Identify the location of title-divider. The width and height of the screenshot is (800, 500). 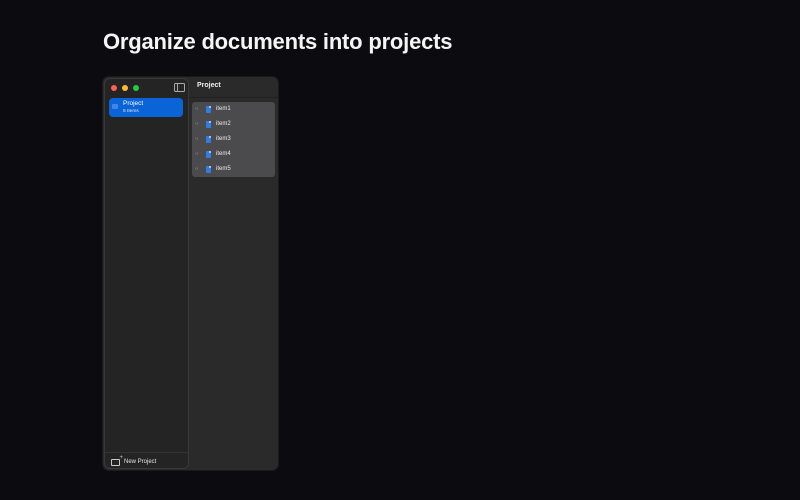
(233, 97).